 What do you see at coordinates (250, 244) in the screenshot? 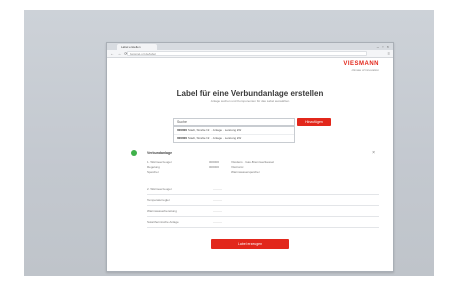
I see `create-label-button: Label erzeugen` at bounding box center [250, 244].